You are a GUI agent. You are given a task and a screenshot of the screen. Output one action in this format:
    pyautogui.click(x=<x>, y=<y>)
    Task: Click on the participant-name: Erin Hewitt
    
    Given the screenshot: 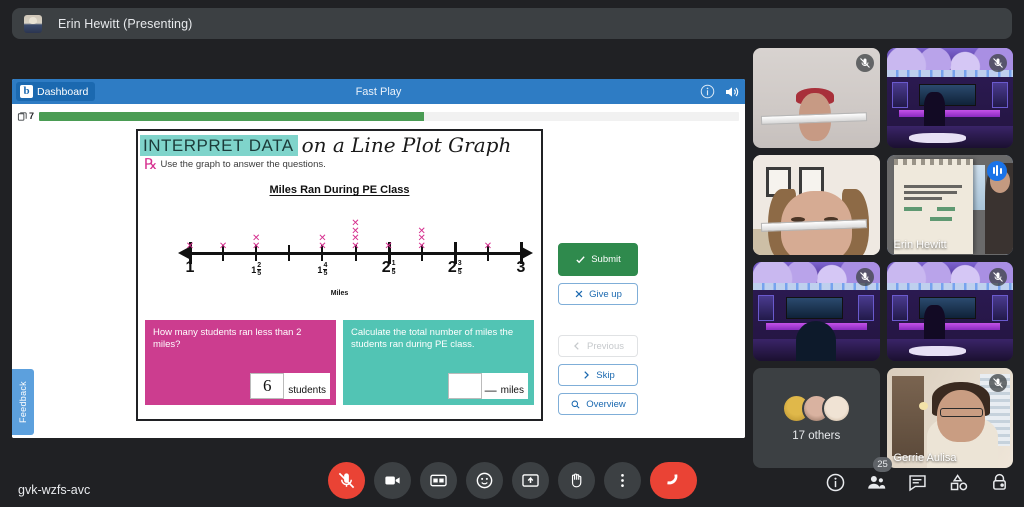 What is the action you would take?
    pyautogui.click(x=920, y=244)
    